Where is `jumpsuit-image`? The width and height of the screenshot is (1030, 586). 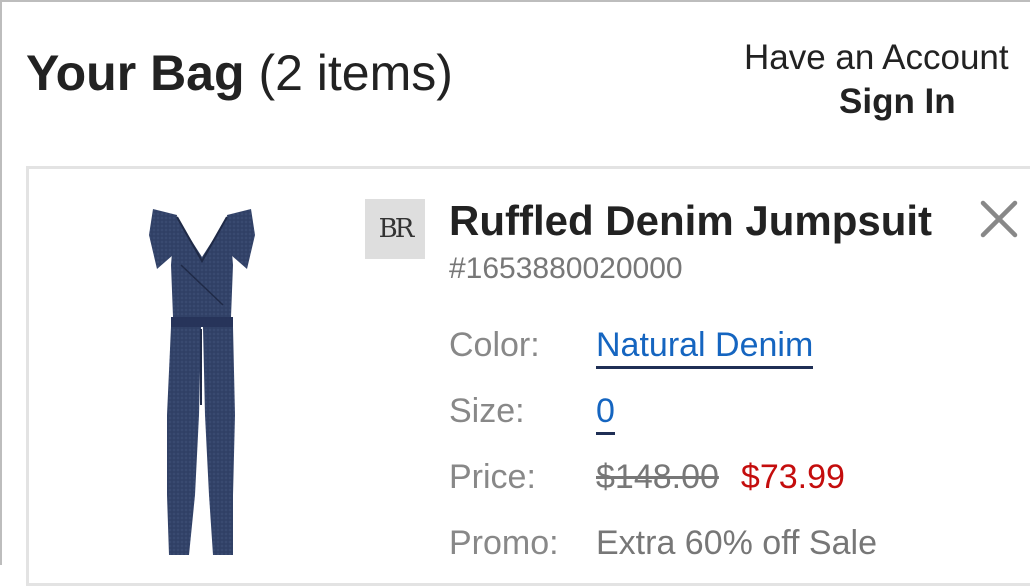
jumpsuit-image is located at coordinates (202, 385).